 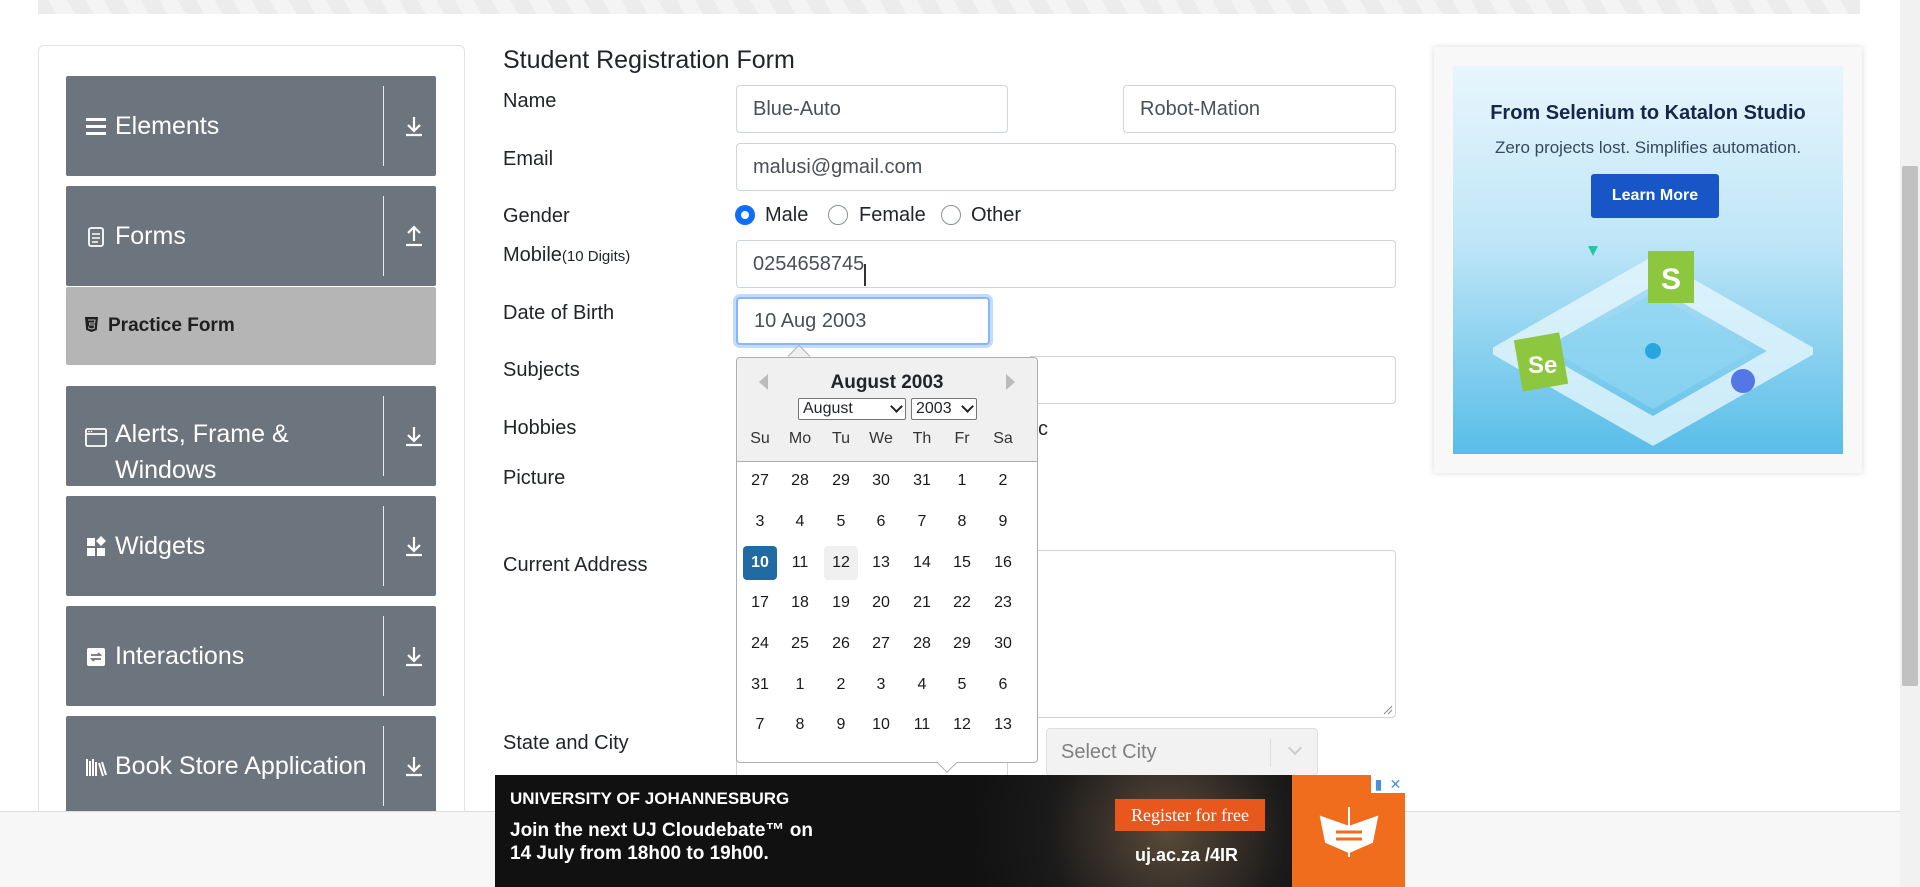 I want to click on hobby-label-fragment: c, so click(x=1043, y=429).